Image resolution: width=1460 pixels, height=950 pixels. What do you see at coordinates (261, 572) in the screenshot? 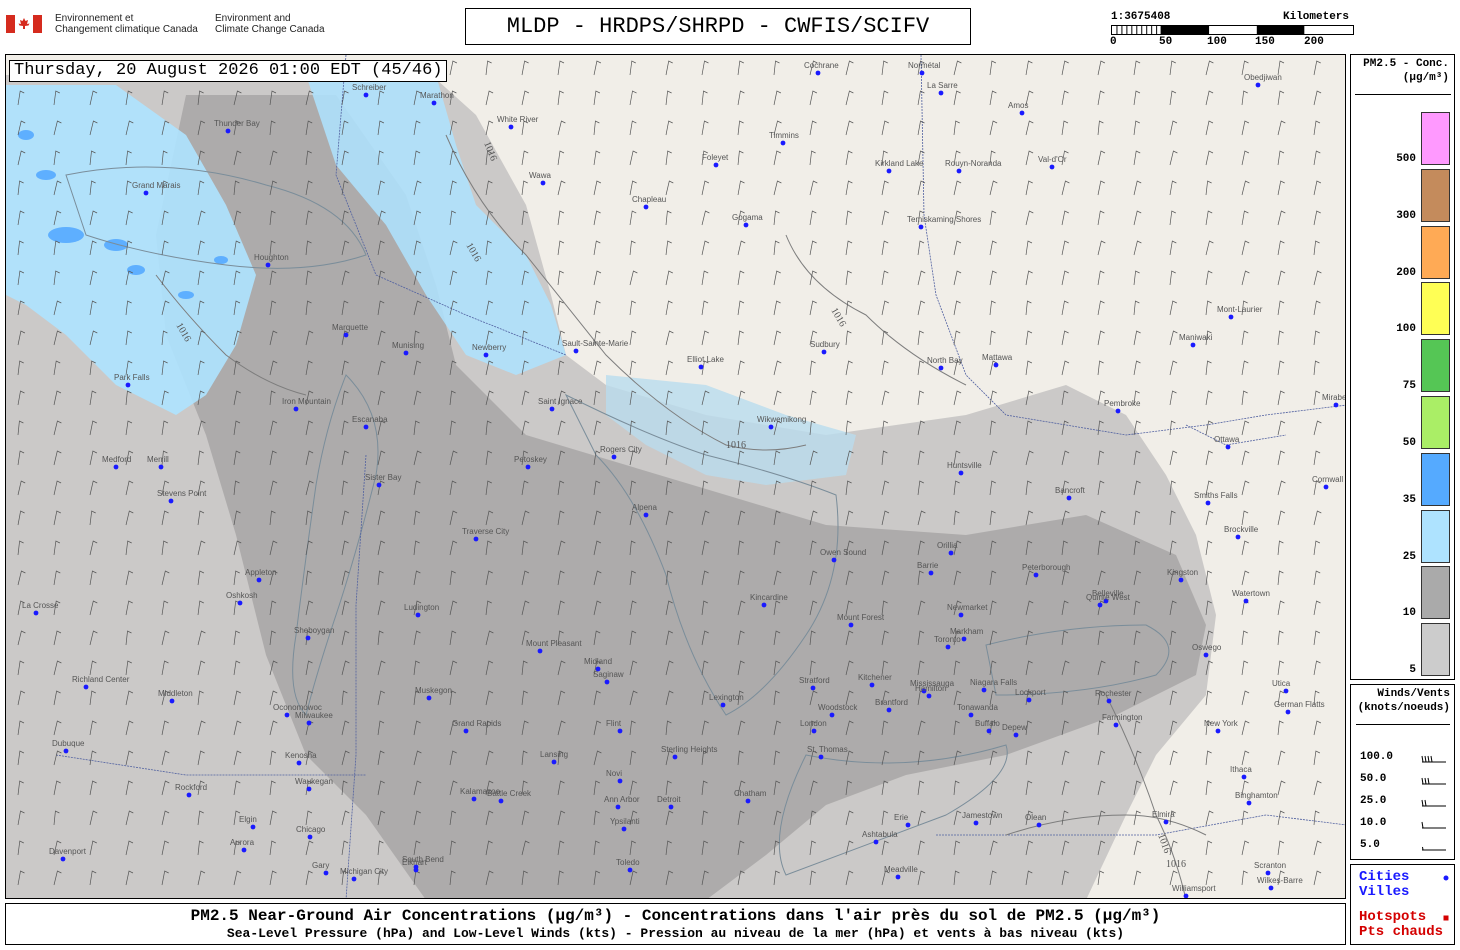
I see `city-label: Appleton` at bounding box center [261, 572].